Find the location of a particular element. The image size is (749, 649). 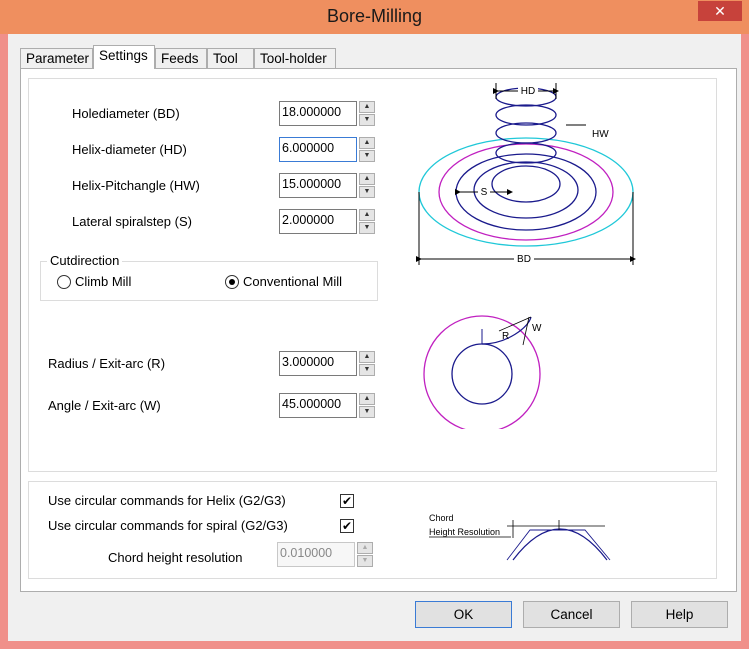

bd-label: BD is located at coordinates (524, 259).